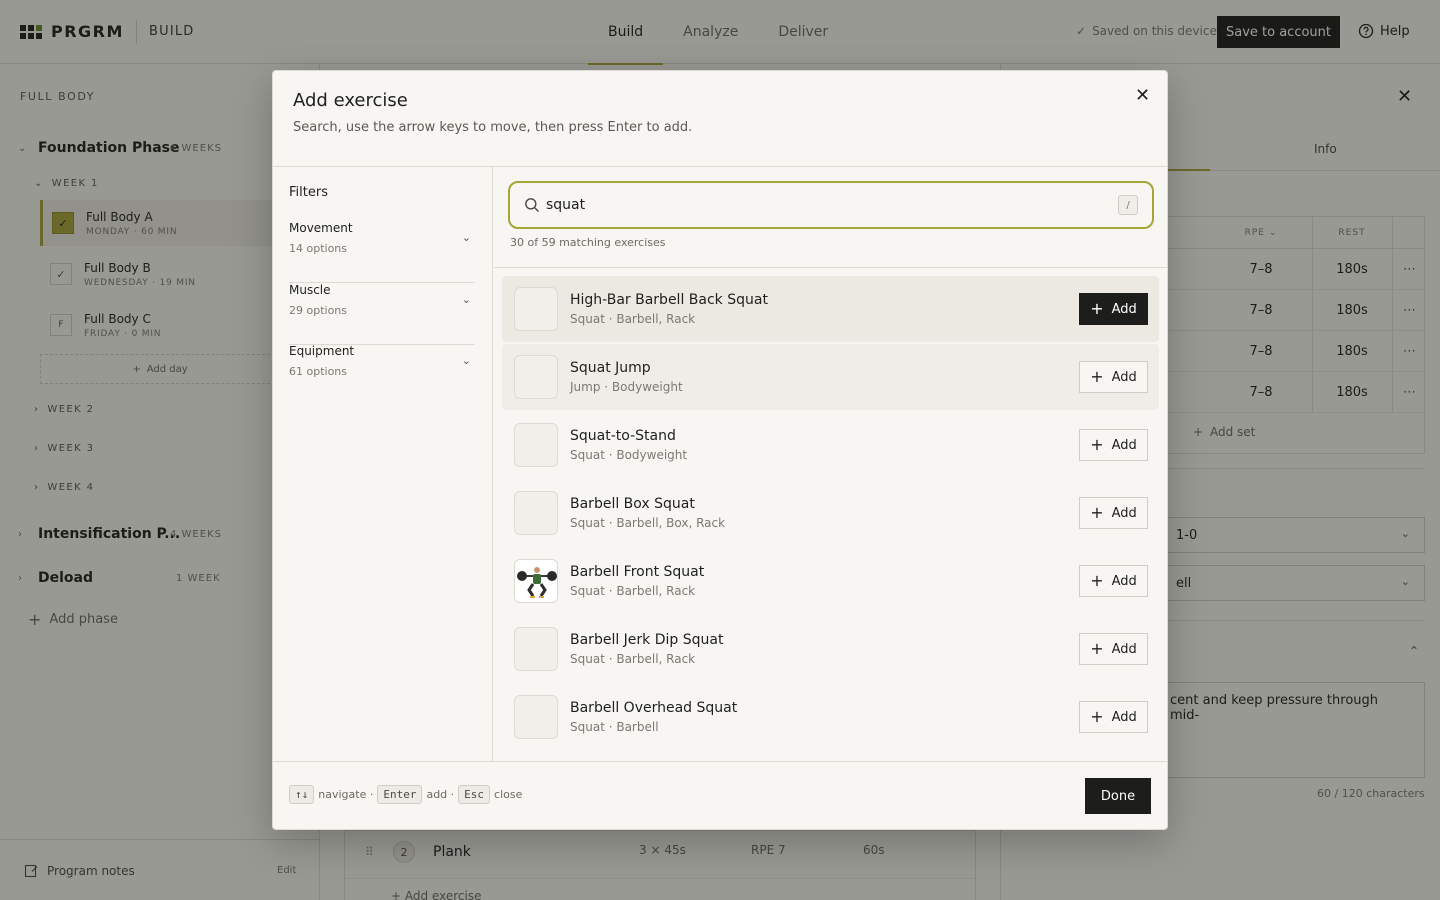 This screenshot has height=900, width=1440. I want to click on exercise-name: Barbell Front Squat, so click(637, 572).